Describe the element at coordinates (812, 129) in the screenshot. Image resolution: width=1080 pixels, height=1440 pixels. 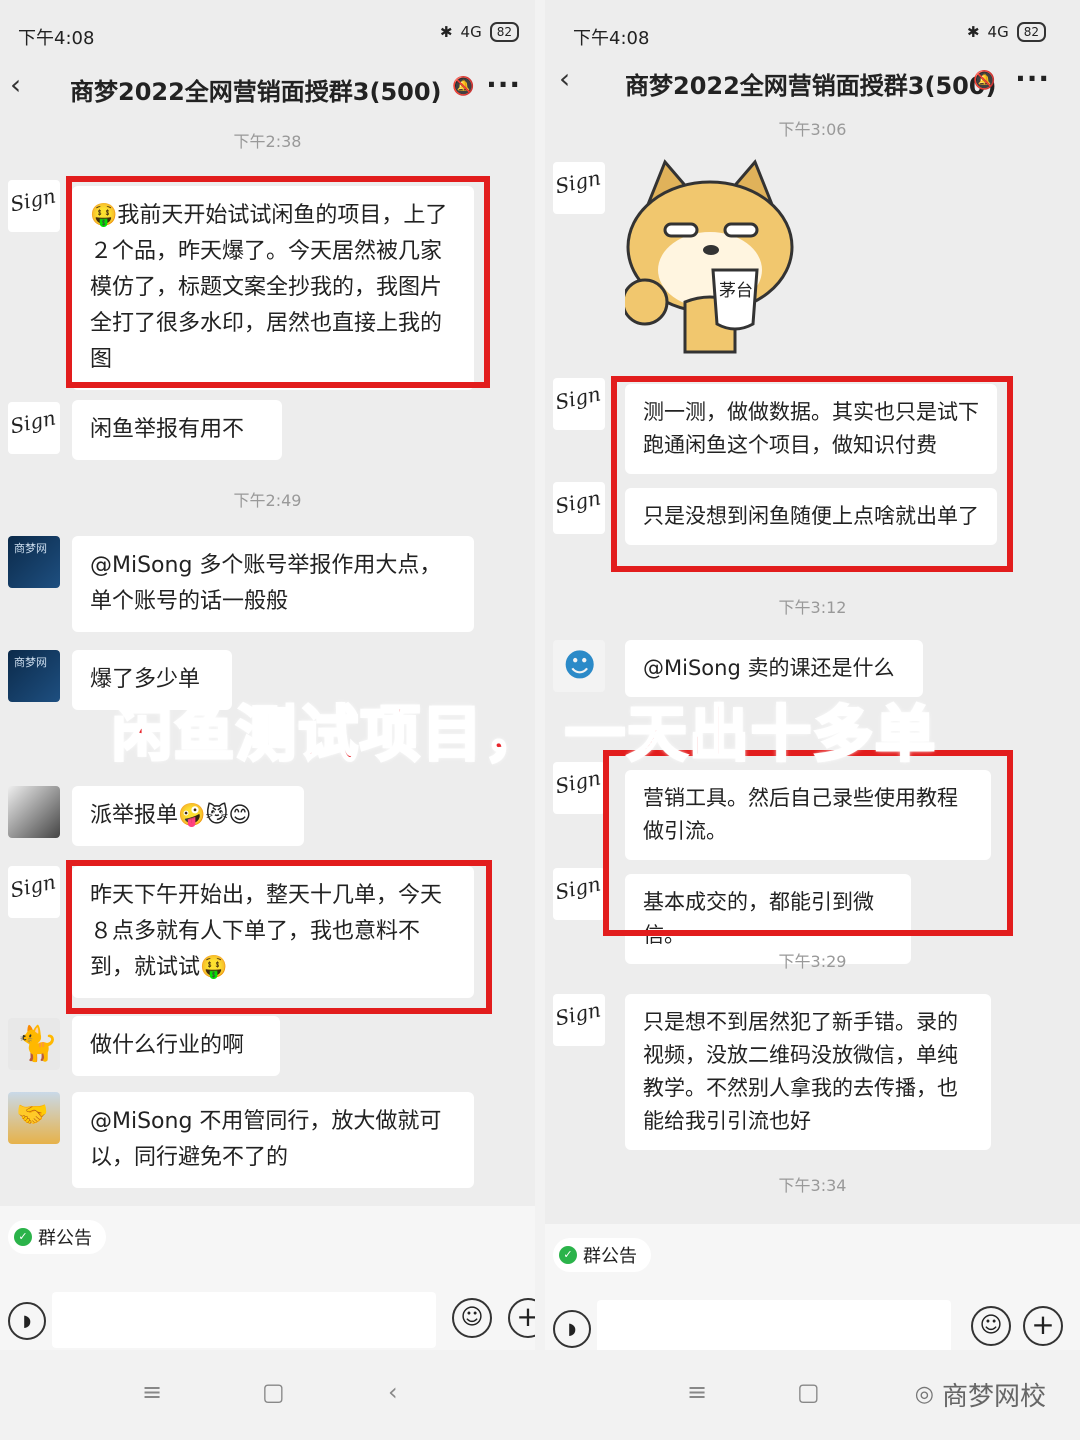
I see `timestamp: 下午3:06` at that location.